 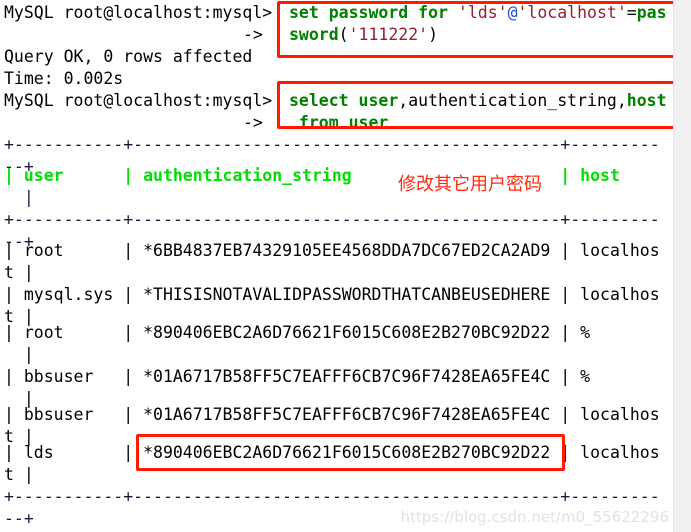 I want to click on annotation-chinese-note: 修改其它用户密码, so click(x=470, y=184).